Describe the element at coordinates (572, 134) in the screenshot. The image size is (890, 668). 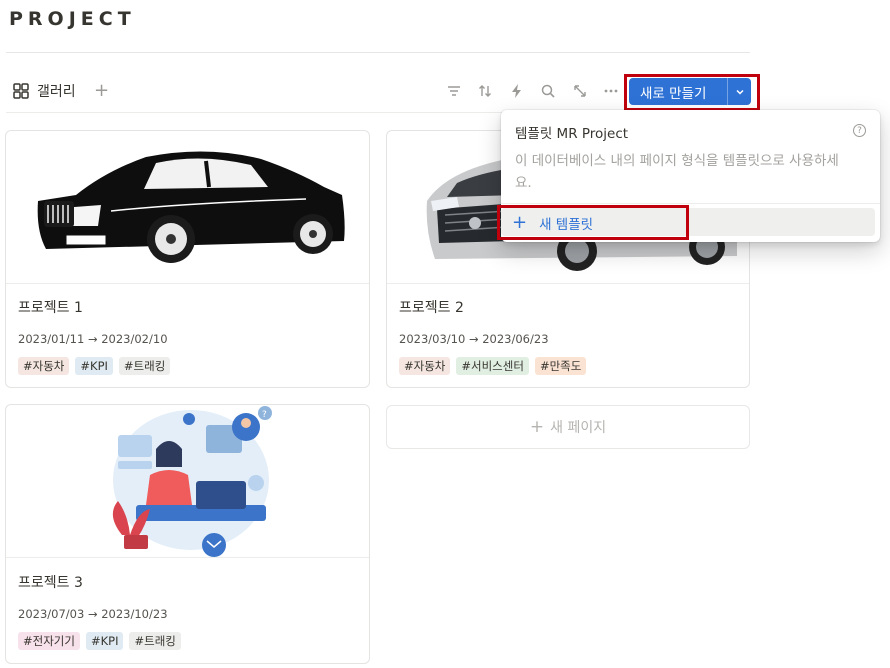
I see `template-menu-title: 템플릿 MR Project` at that location.